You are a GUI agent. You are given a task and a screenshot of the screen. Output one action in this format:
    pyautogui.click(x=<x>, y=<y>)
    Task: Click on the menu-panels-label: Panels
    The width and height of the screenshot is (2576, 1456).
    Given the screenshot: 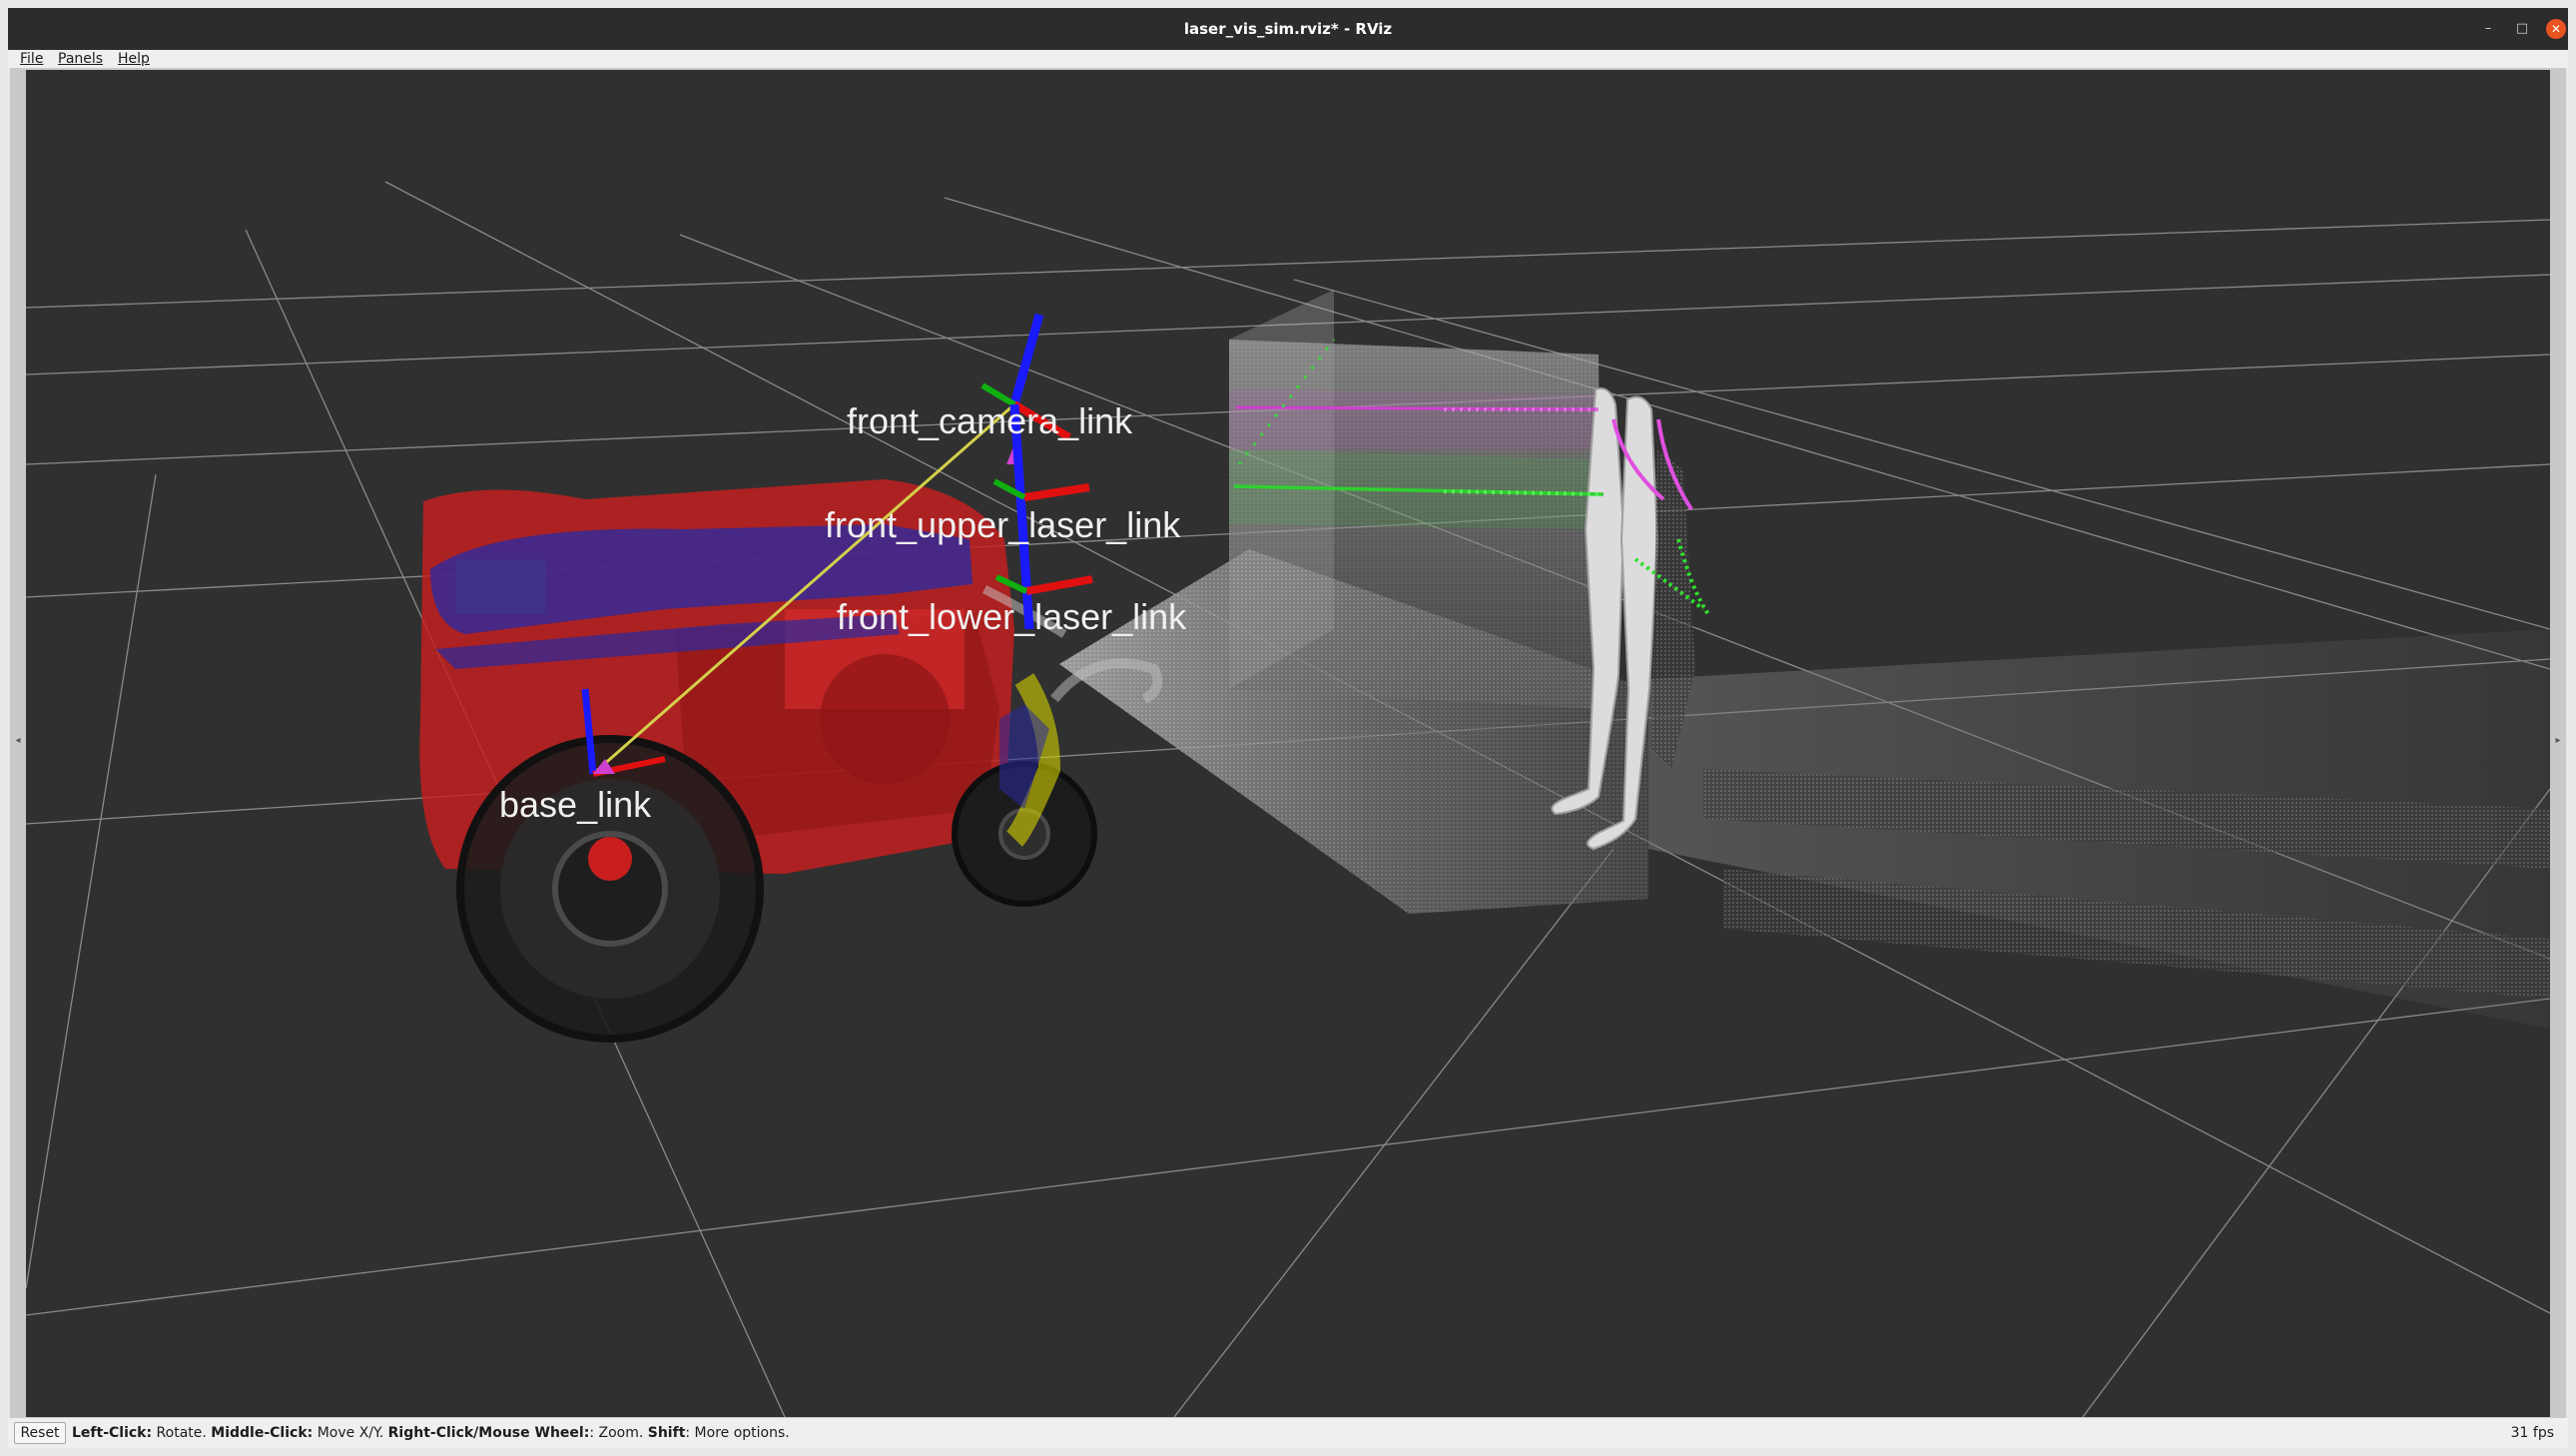 What is the action you would take?
    pyautogui.click(x=81, y=59)
    